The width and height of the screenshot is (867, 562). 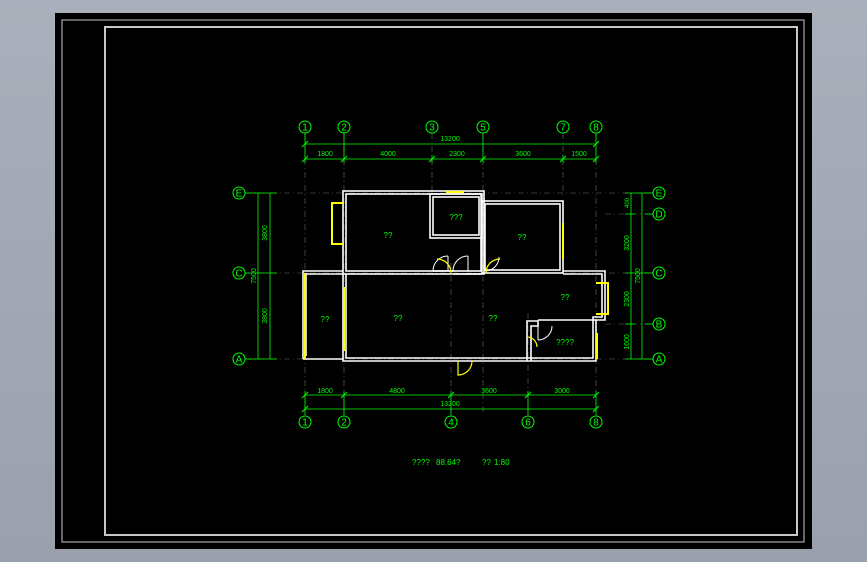 I want to click on top-axis-bubble-4-label: 5, so click(x=483, y=128).